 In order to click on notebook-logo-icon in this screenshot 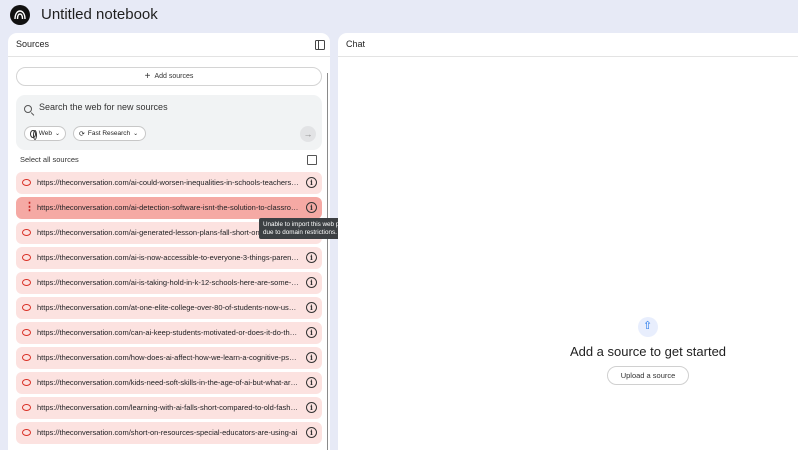, I will do `click(20, 15)`.